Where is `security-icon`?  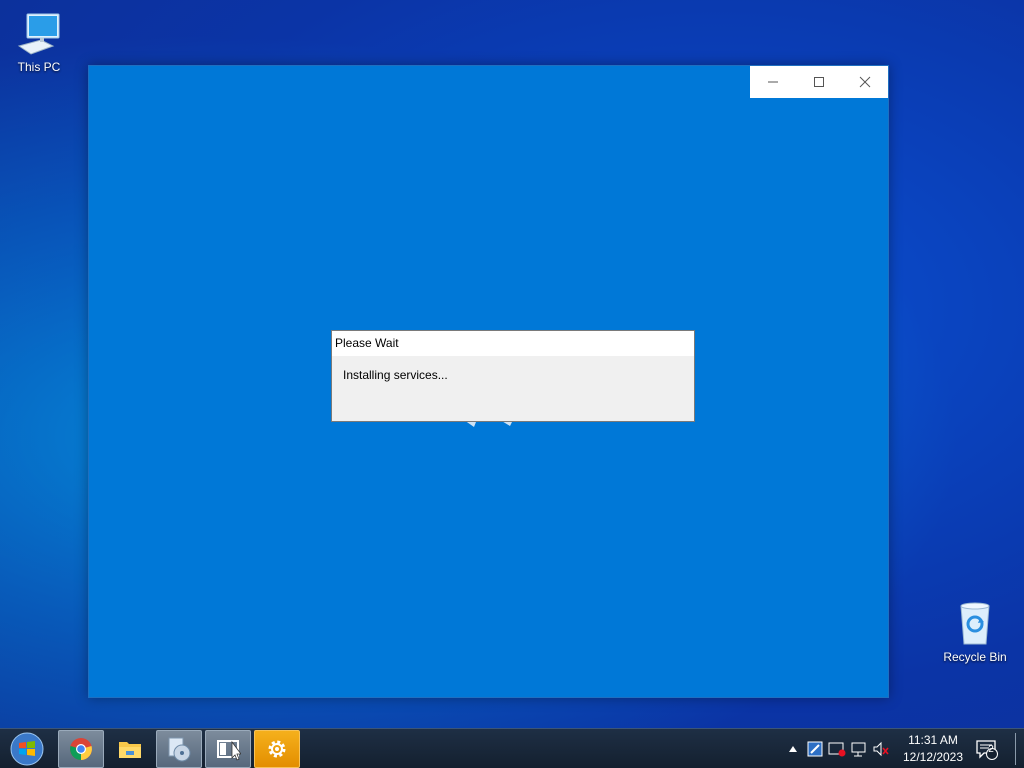
security-icon is located at coordinates (837, 749).